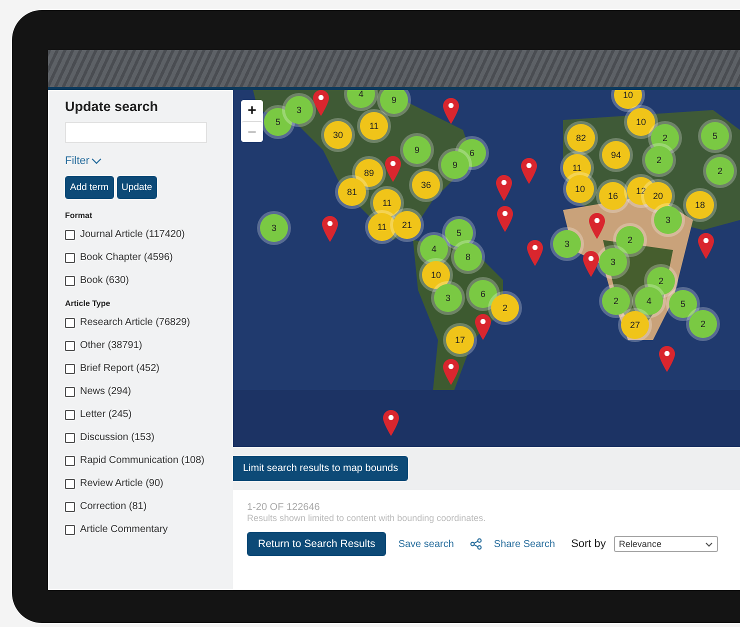 The image size is (740, 627). I want to click on results-note: Results shown limited to content with bounding coordinates., so click(367, 518).